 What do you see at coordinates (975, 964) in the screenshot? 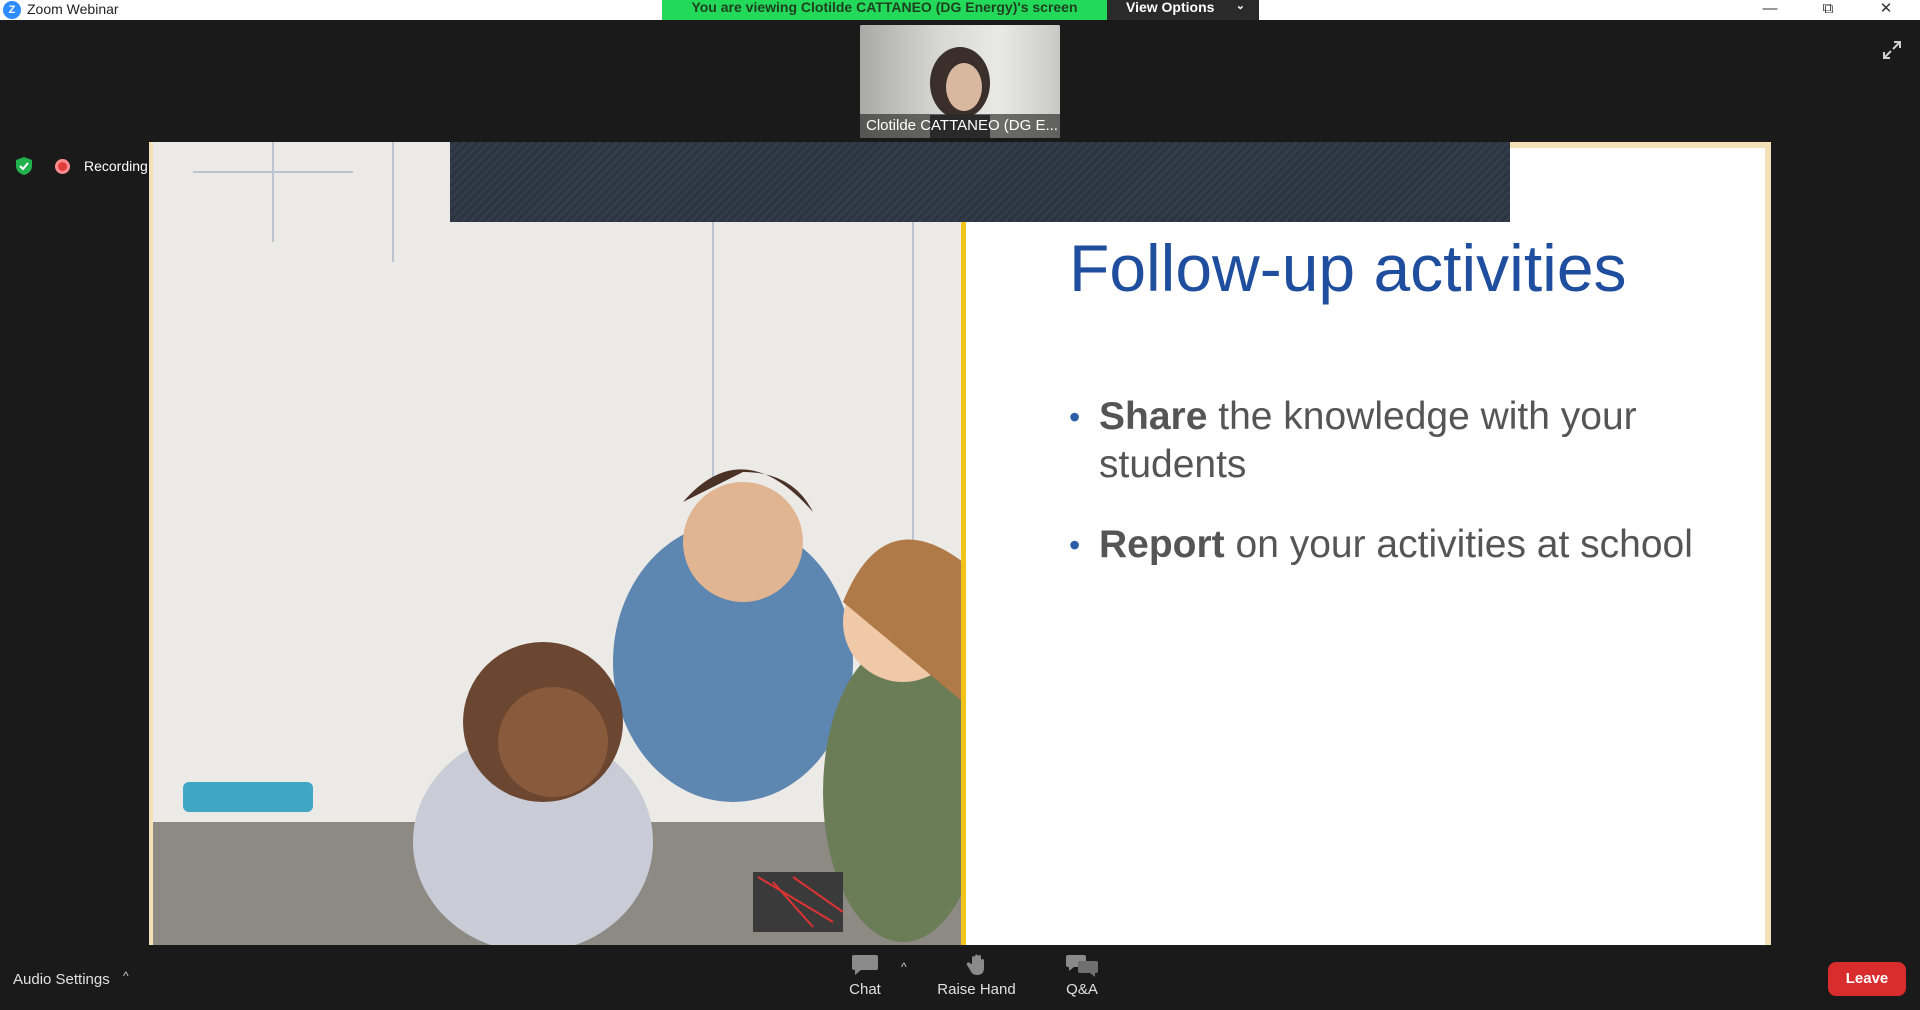
I see `raise-hand-icon` at bounding box center [975, 964].